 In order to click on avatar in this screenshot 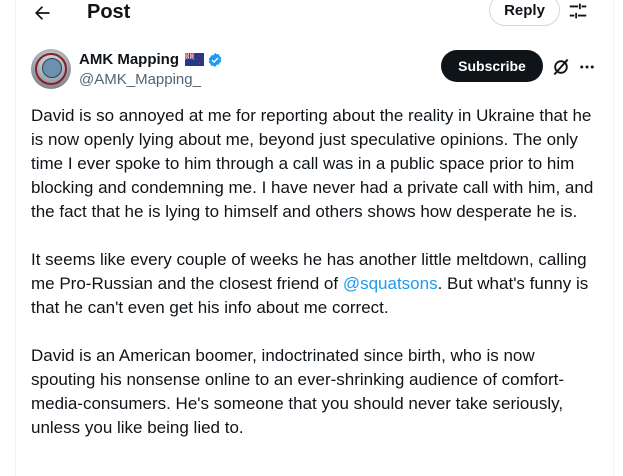, I will do `click(51, 69)`.